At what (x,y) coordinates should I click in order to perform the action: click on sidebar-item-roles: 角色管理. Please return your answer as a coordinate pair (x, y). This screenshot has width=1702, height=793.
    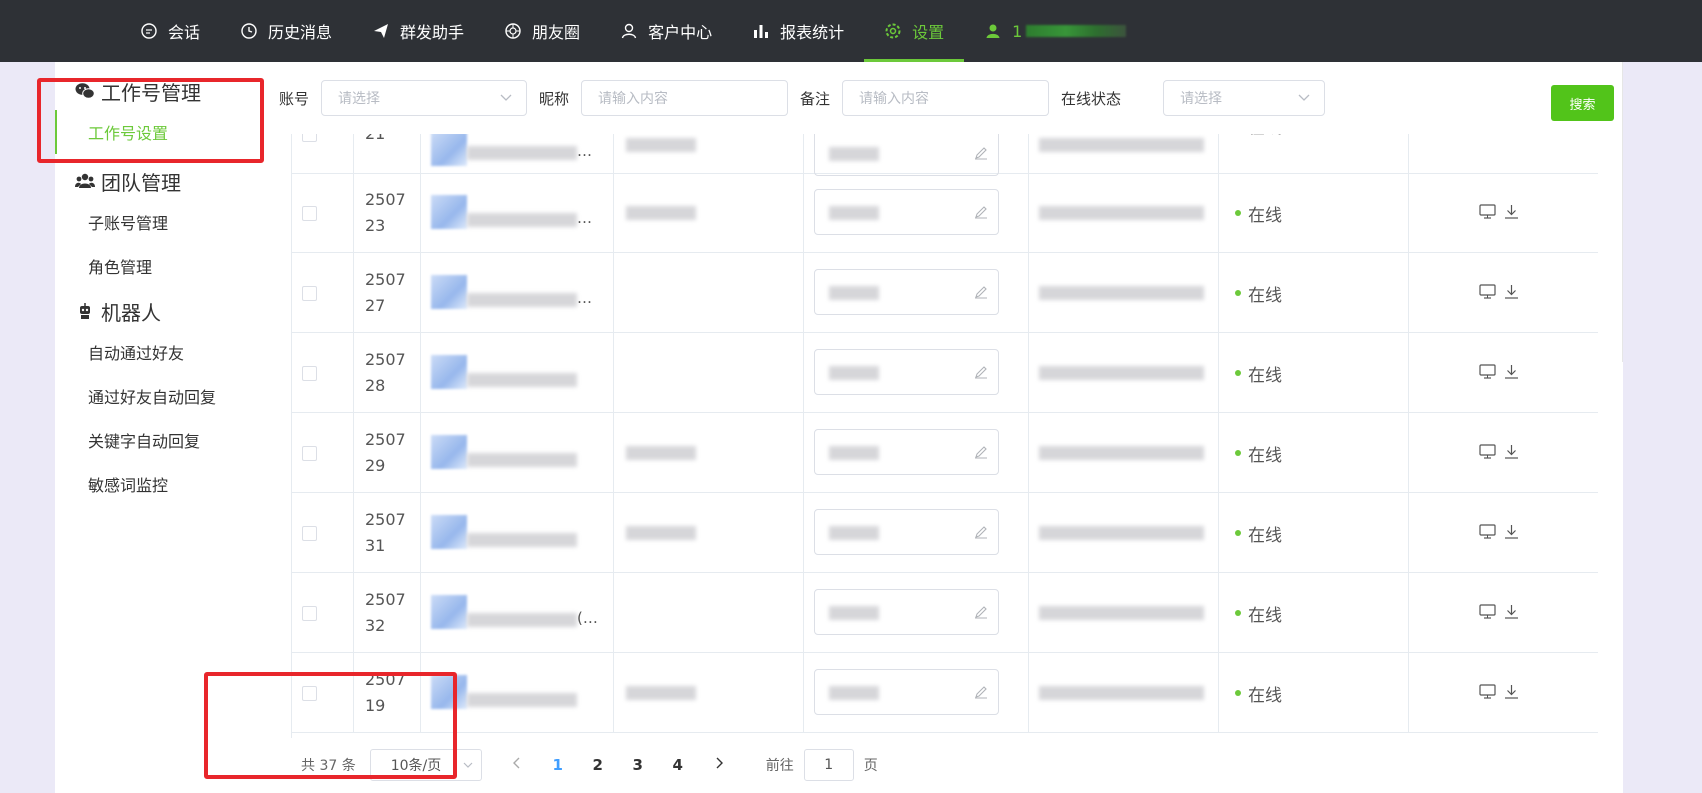
    Looking at the image, I should click on (156, 266).